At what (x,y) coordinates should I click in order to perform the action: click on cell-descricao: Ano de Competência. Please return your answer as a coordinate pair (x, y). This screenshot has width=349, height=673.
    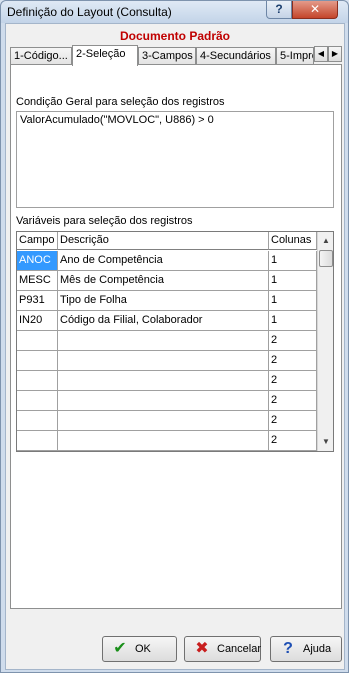
    Looking at the image, I should click on (163, 261).